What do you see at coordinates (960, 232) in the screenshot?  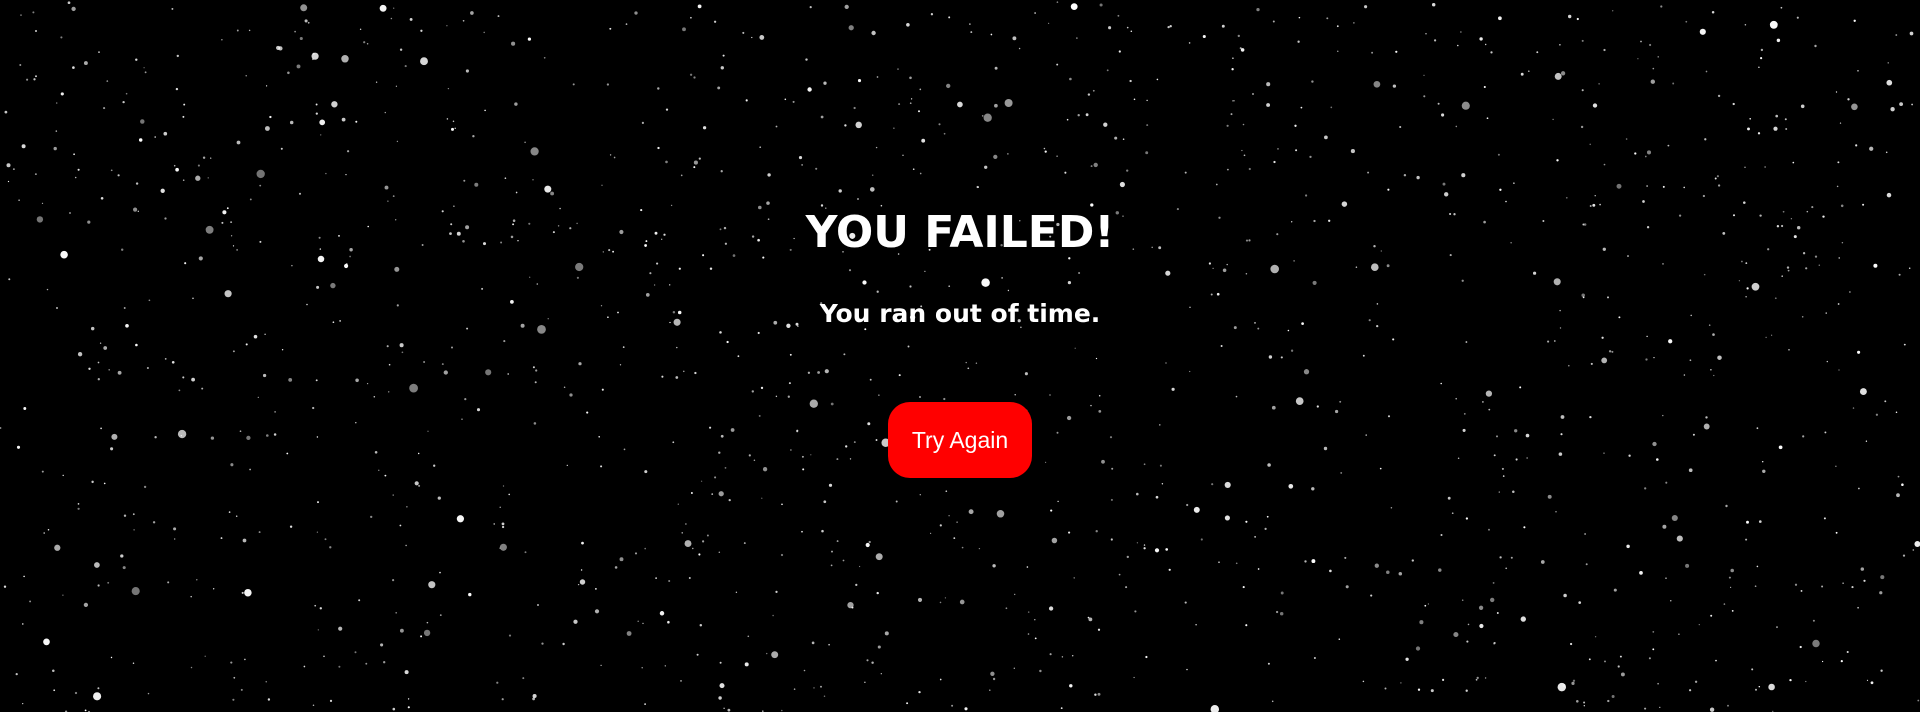 I see `game-over-title: YOU FAILED!` at bounding box center [960, 232].